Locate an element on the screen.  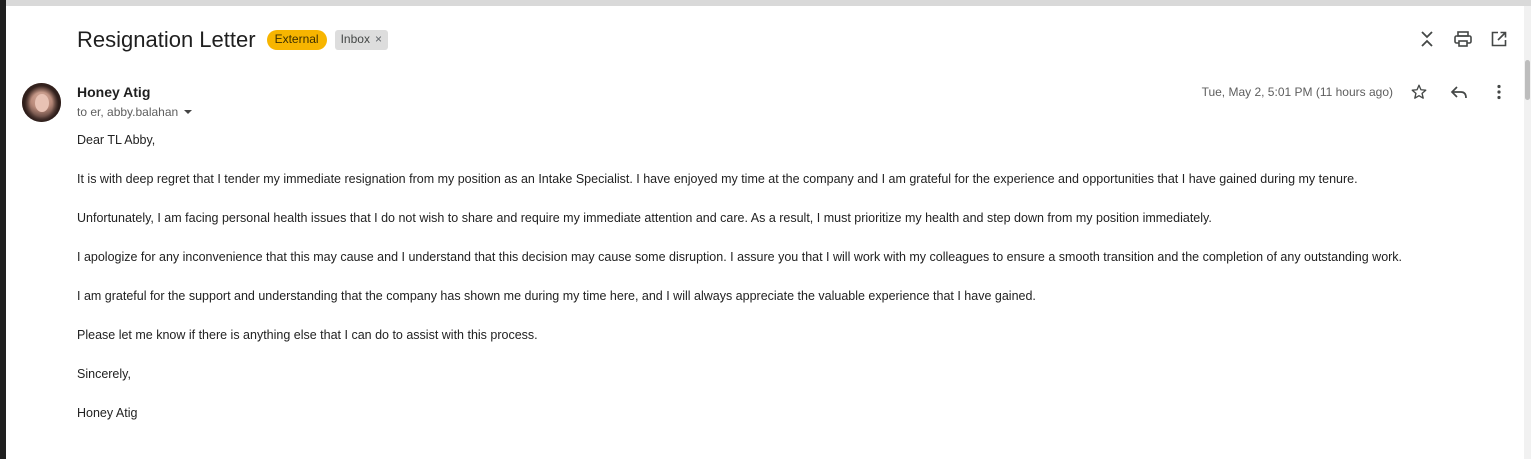
email-signature: Honey Atig is located at coordinates (107, 413).